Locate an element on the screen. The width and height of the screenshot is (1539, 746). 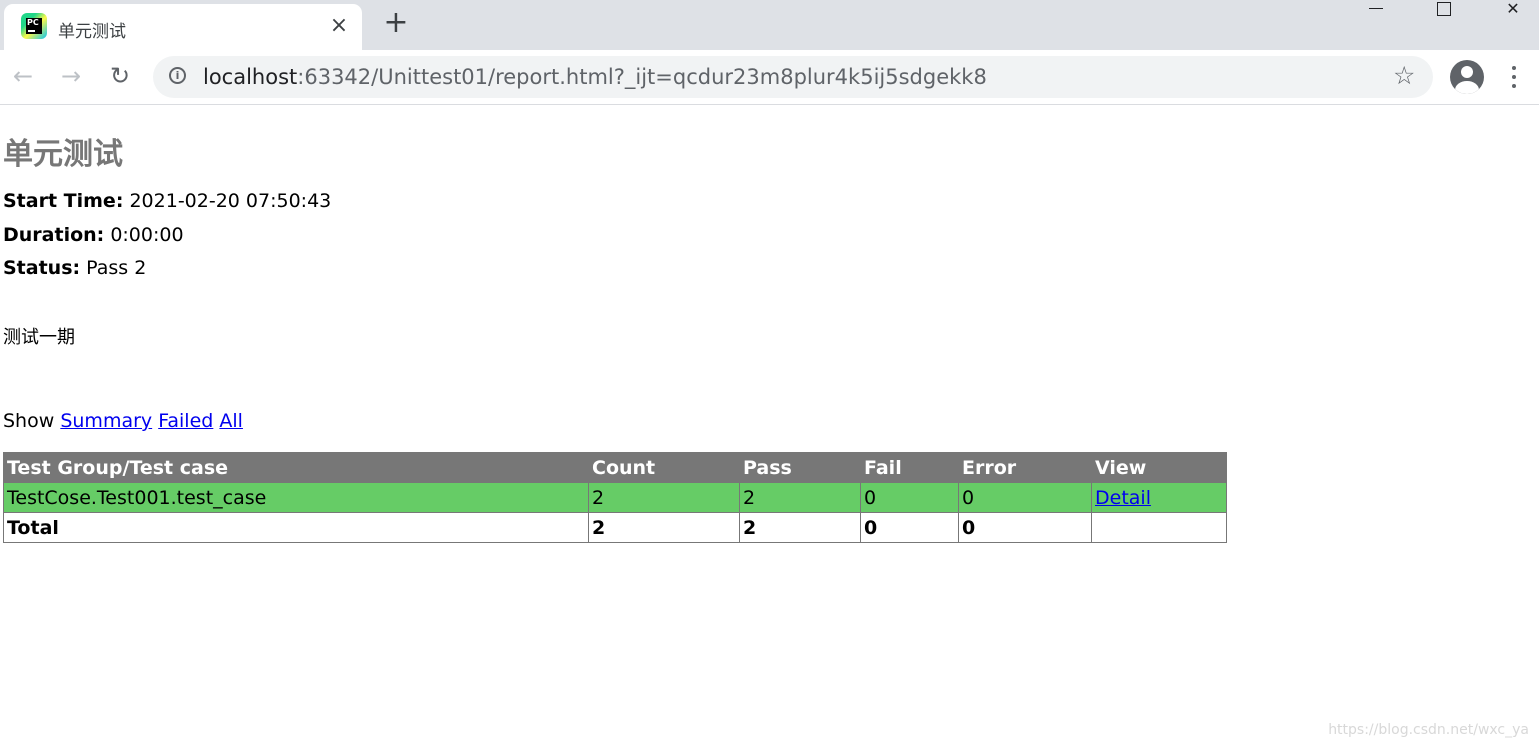
row-error: 0 is located at coordinates (1025, 497).